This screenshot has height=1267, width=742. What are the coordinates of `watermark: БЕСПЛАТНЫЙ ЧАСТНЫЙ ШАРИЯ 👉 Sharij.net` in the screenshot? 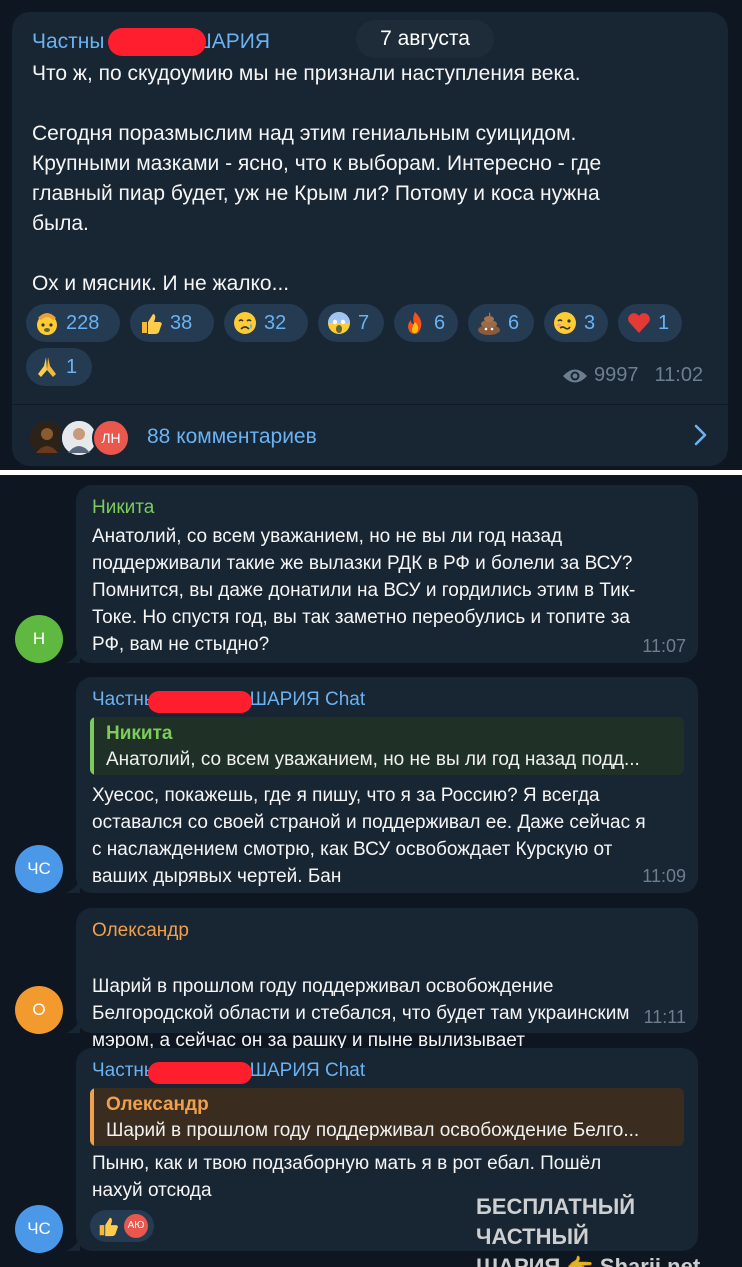 It's located at (609, 1229).